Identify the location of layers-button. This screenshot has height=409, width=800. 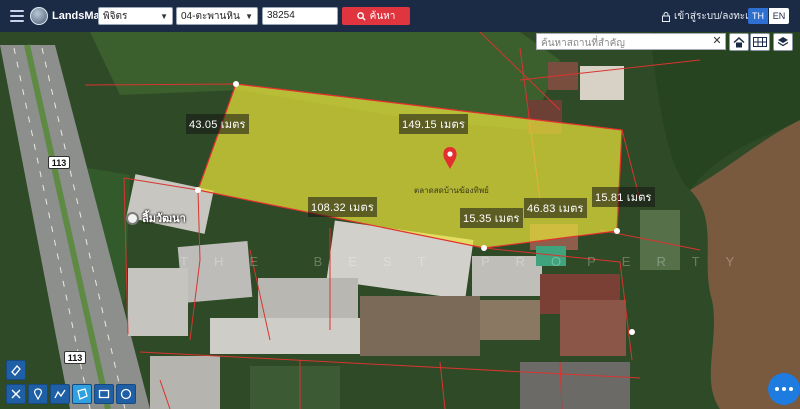
(783, 42).